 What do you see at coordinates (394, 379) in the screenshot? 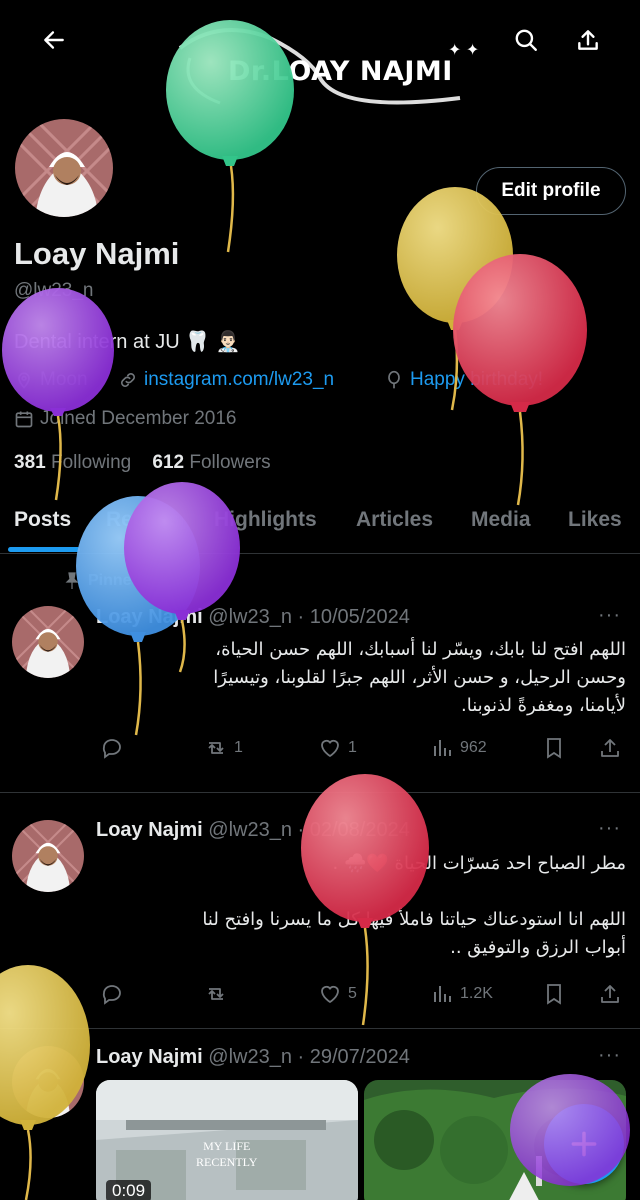
I see `balloon-icon` at bounding box center [394, 379].